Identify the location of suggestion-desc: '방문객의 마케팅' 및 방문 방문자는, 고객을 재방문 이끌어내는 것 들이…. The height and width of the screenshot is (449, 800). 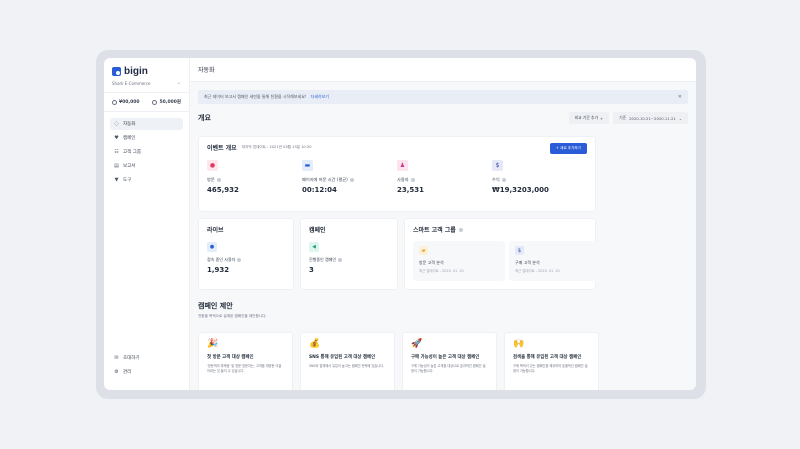
(244, 368).